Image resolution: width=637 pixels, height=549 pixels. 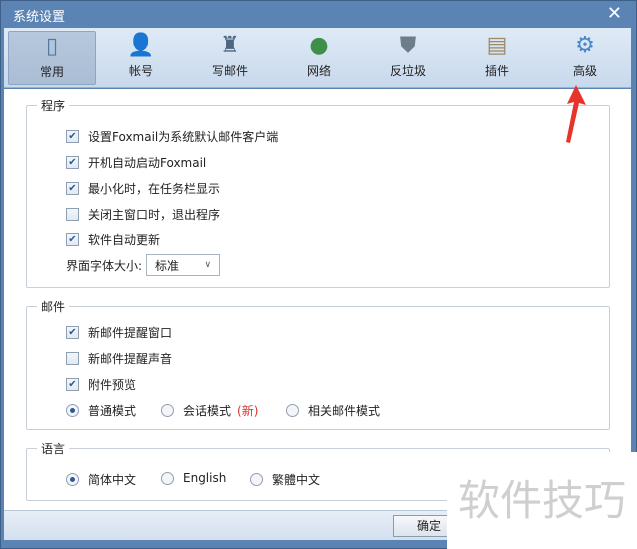 I want to click on user-icon: 👤, so click(x=141, y=45).